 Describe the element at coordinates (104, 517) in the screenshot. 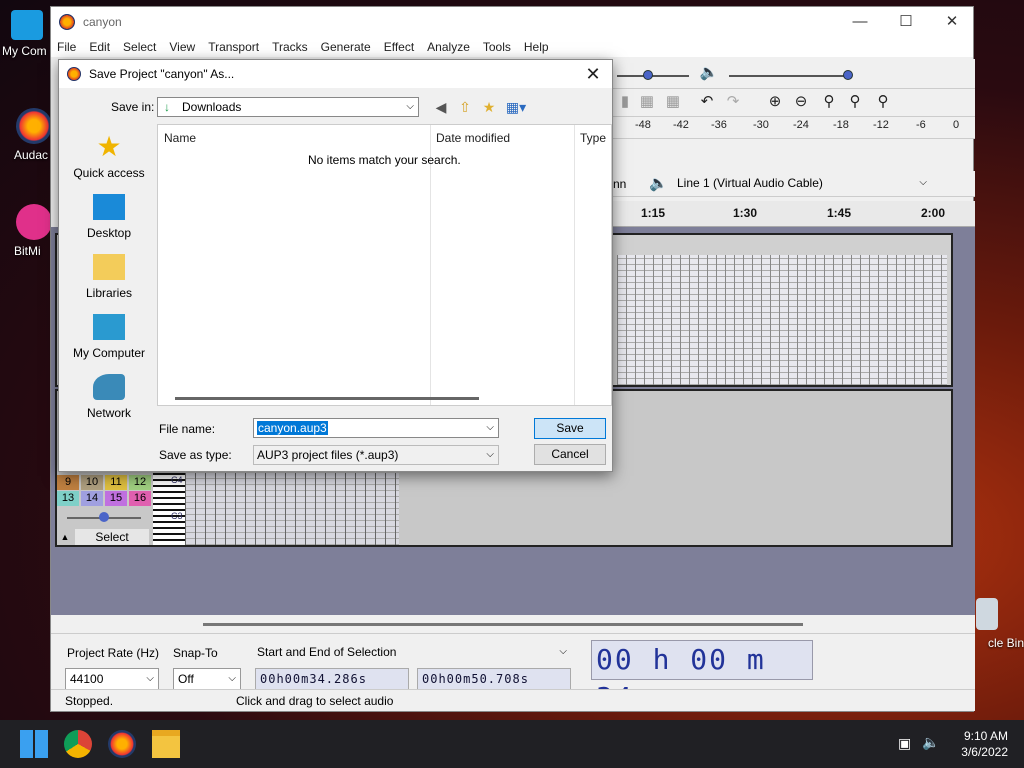

I see `velocity-knob` at that location.